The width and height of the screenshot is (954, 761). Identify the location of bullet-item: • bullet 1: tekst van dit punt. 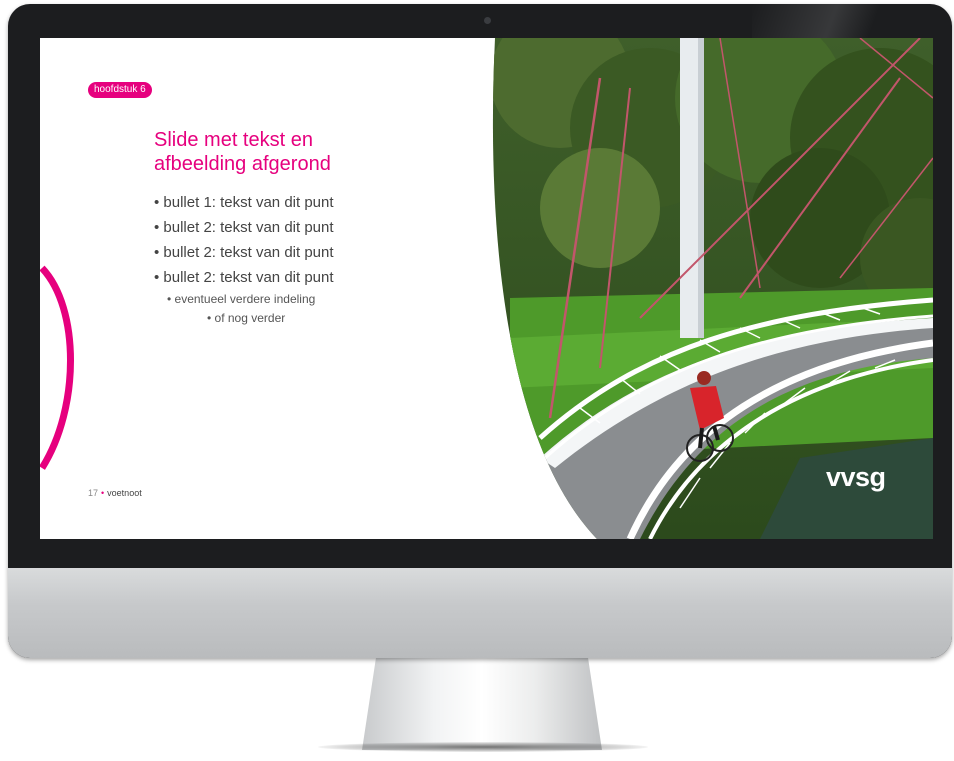
(244, 202).